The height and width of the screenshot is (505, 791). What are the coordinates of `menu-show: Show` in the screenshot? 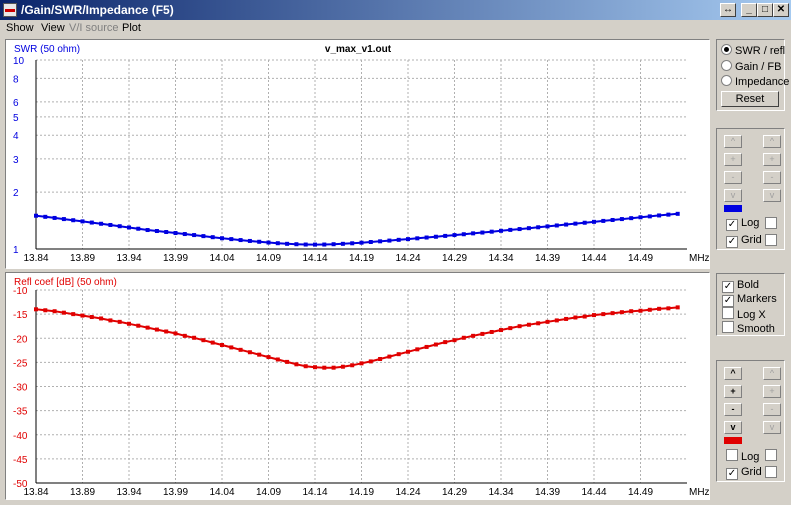 It's located at (20, 28).